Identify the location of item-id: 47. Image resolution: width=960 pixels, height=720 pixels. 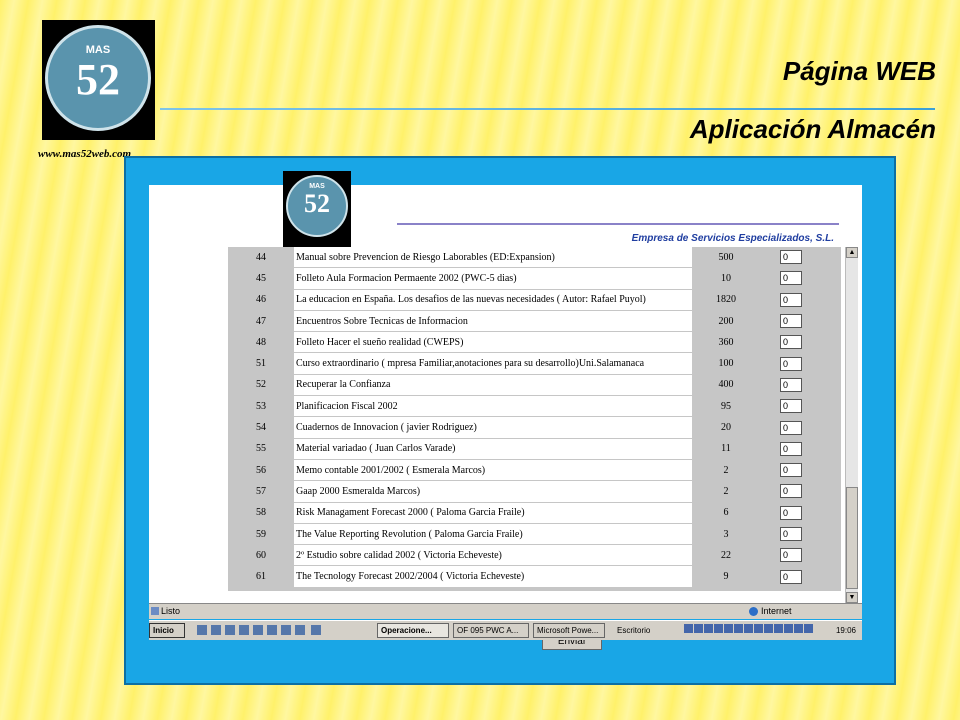
(261, 321).